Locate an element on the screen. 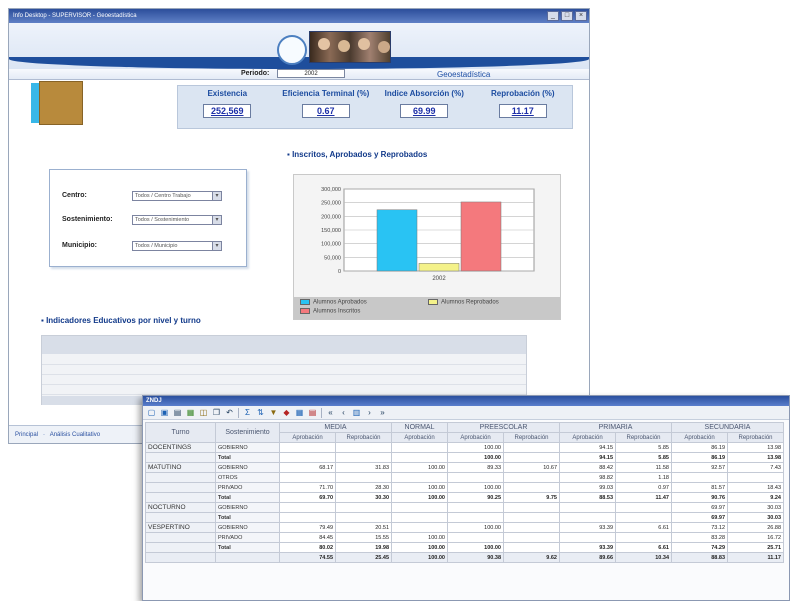  undo-icon: ↶ is located at coordinates (229, 412).